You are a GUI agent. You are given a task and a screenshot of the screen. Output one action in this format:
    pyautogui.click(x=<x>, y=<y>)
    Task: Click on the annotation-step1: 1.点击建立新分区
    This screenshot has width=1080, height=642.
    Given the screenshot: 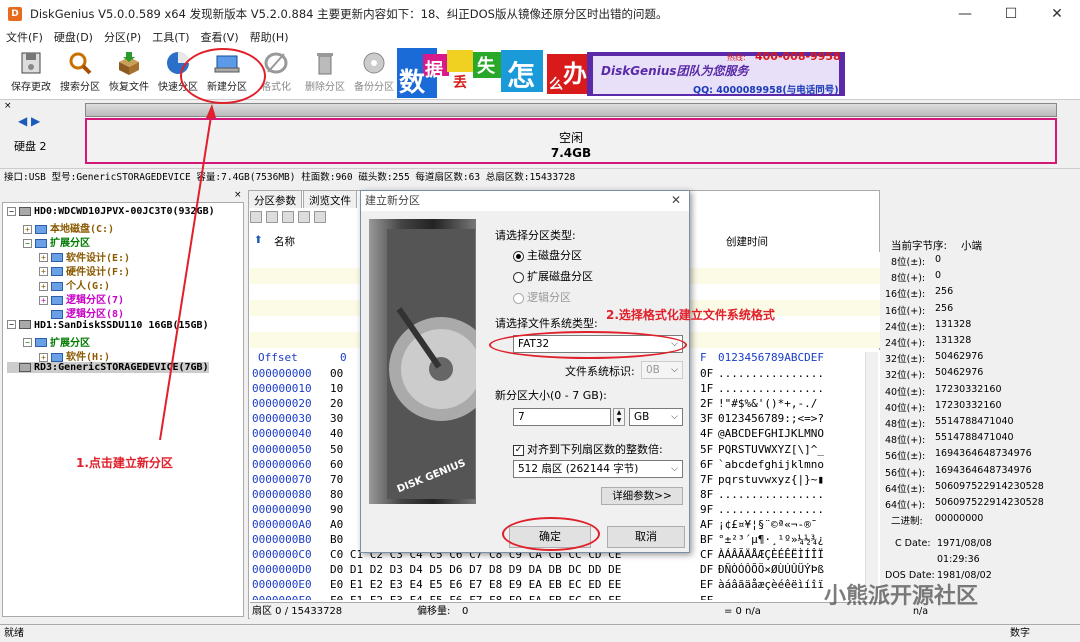 What is the action you would take?
    pyautogui.click(x=124, y=463)
    